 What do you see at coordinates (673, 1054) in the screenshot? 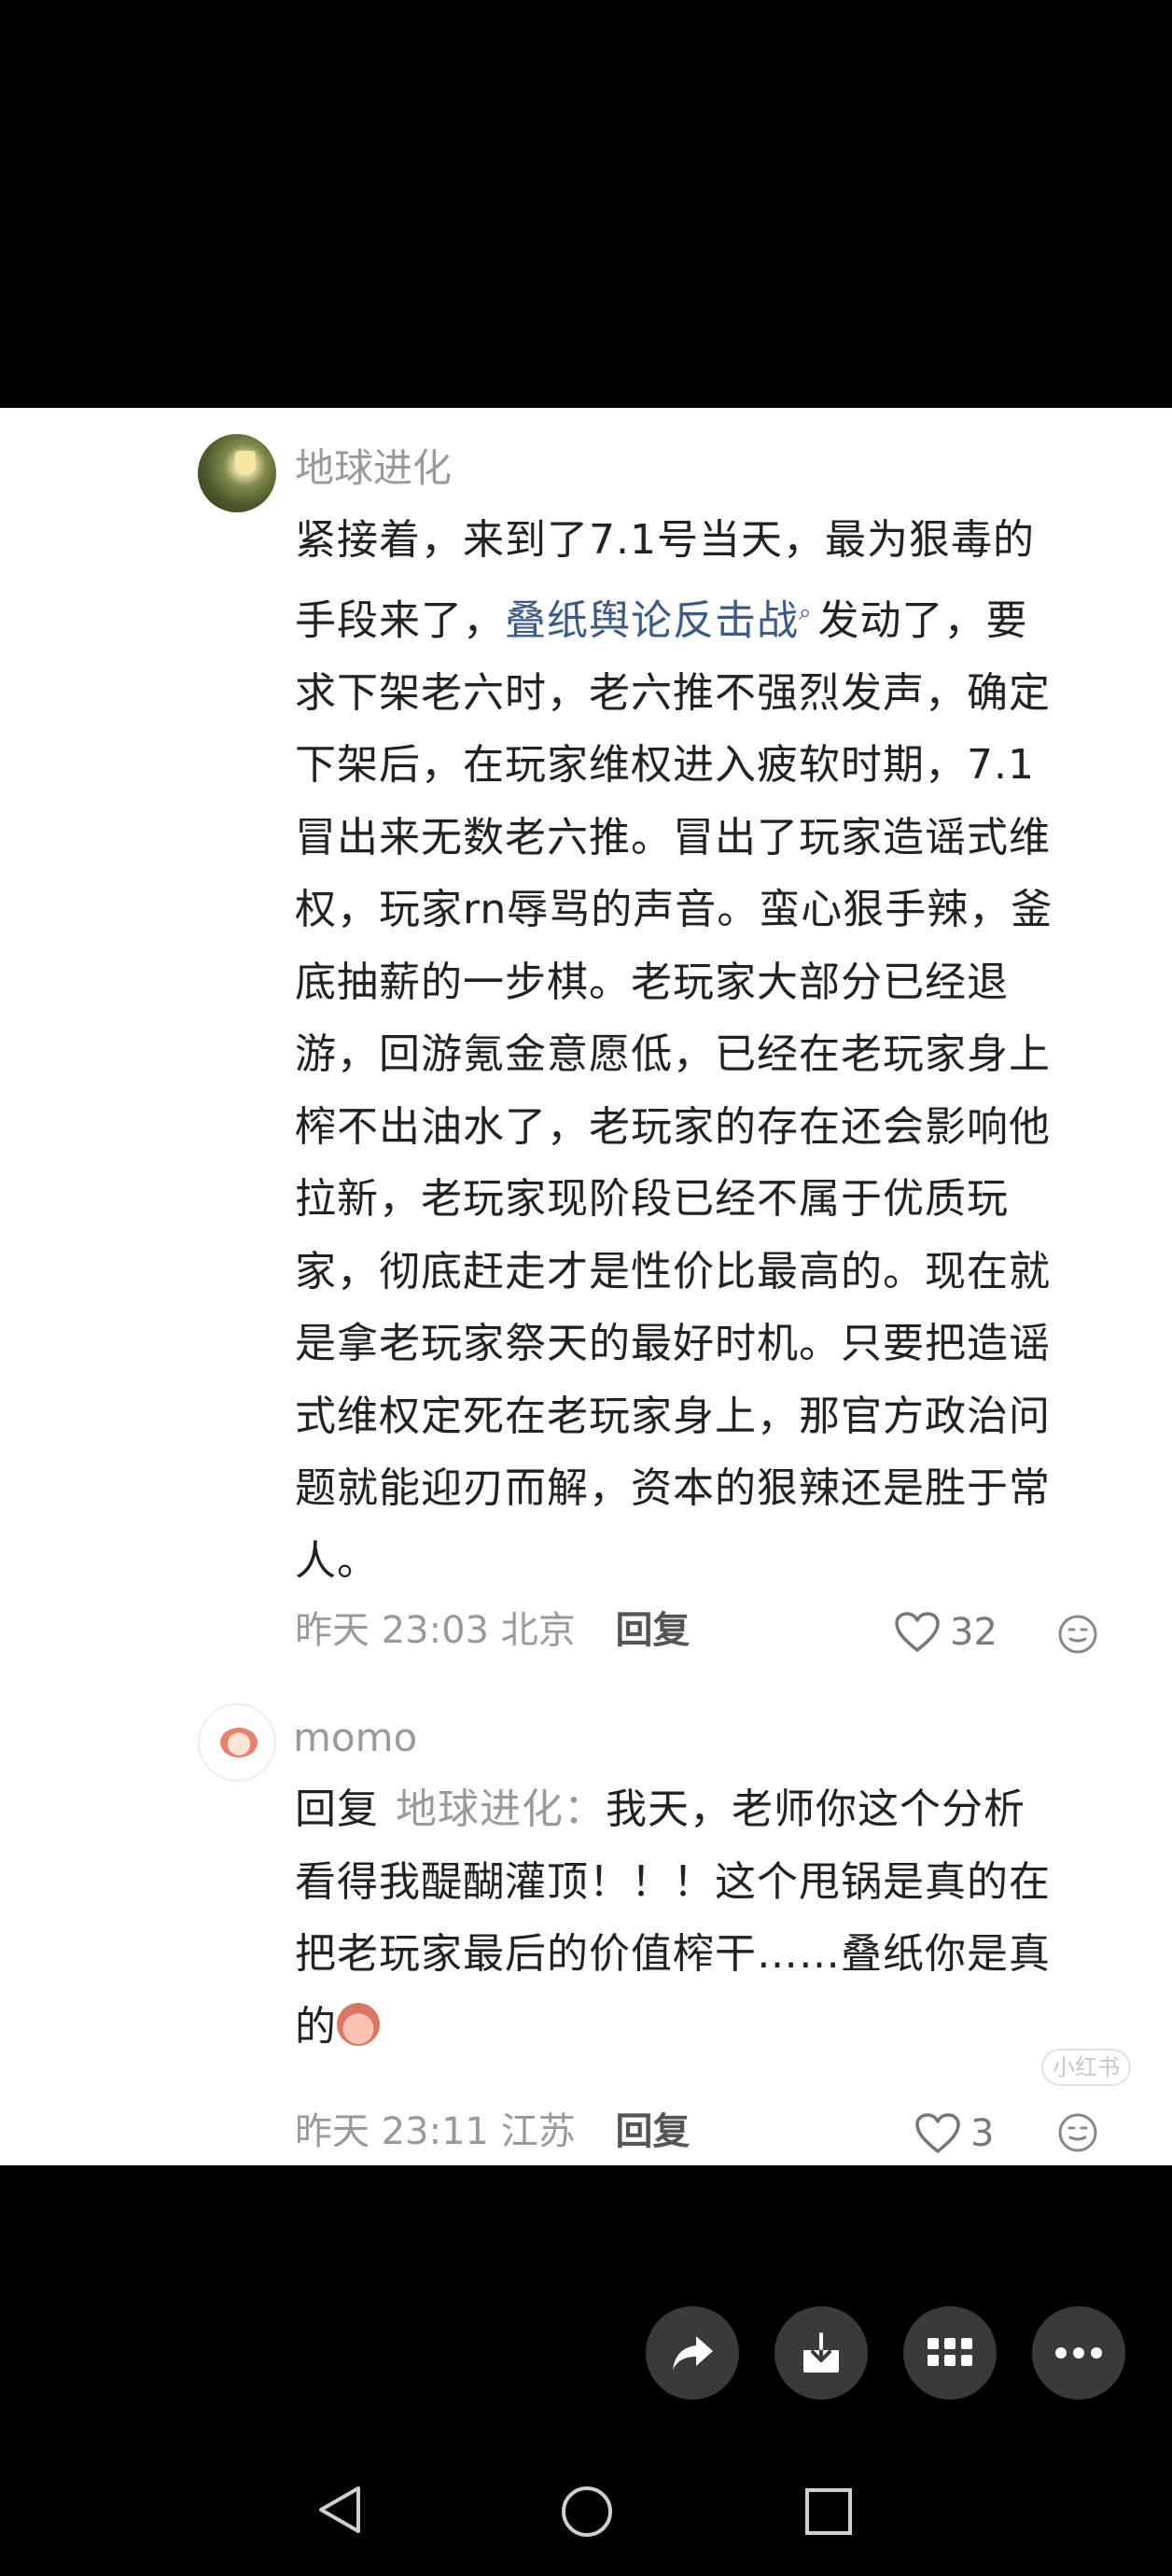
I see `comment-1-line: 游，回游氪金意愿低，已经在老玩家身上` at bounding box center [673, 1054].